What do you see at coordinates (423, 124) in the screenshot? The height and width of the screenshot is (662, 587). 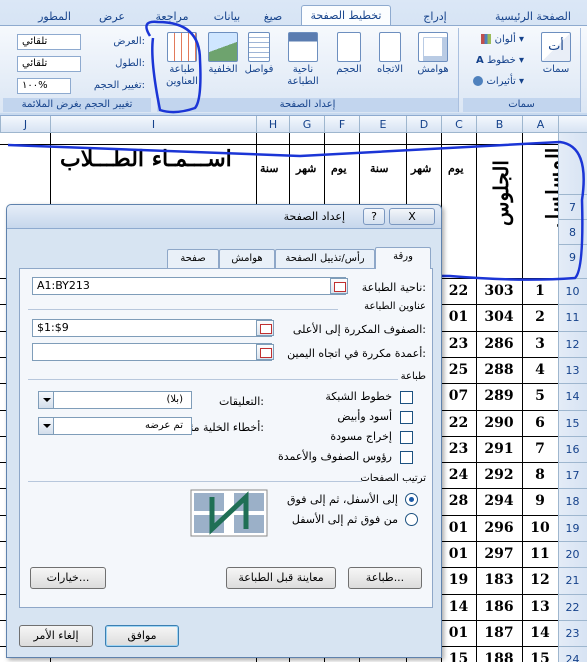 I see `column-header-d: D` at bounding box center [423, 124].